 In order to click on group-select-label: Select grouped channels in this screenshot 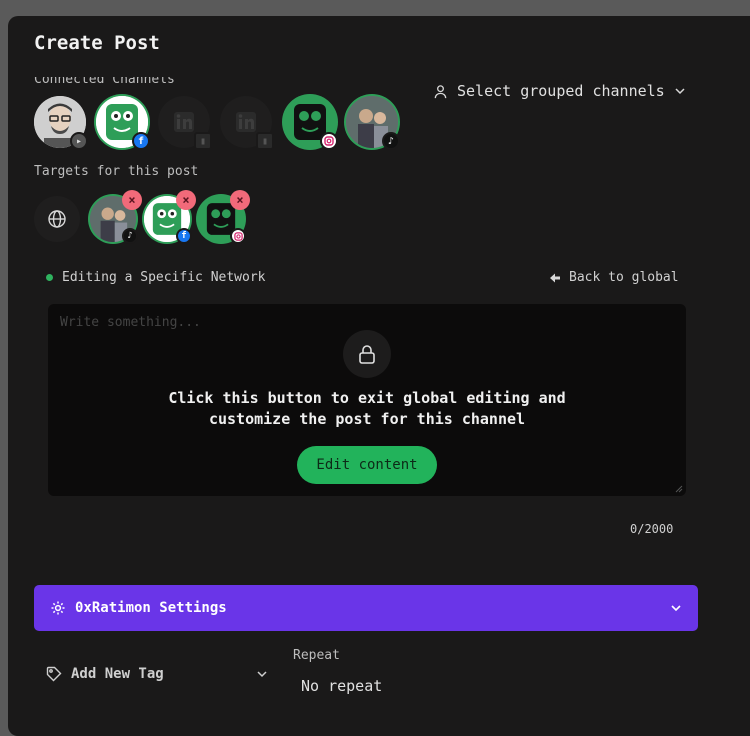, I will do `click(561, 91)`.